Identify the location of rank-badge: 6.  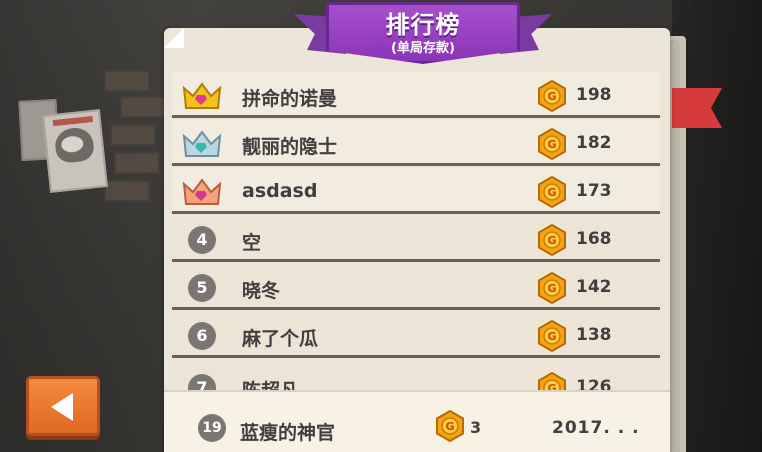
(202, 336).